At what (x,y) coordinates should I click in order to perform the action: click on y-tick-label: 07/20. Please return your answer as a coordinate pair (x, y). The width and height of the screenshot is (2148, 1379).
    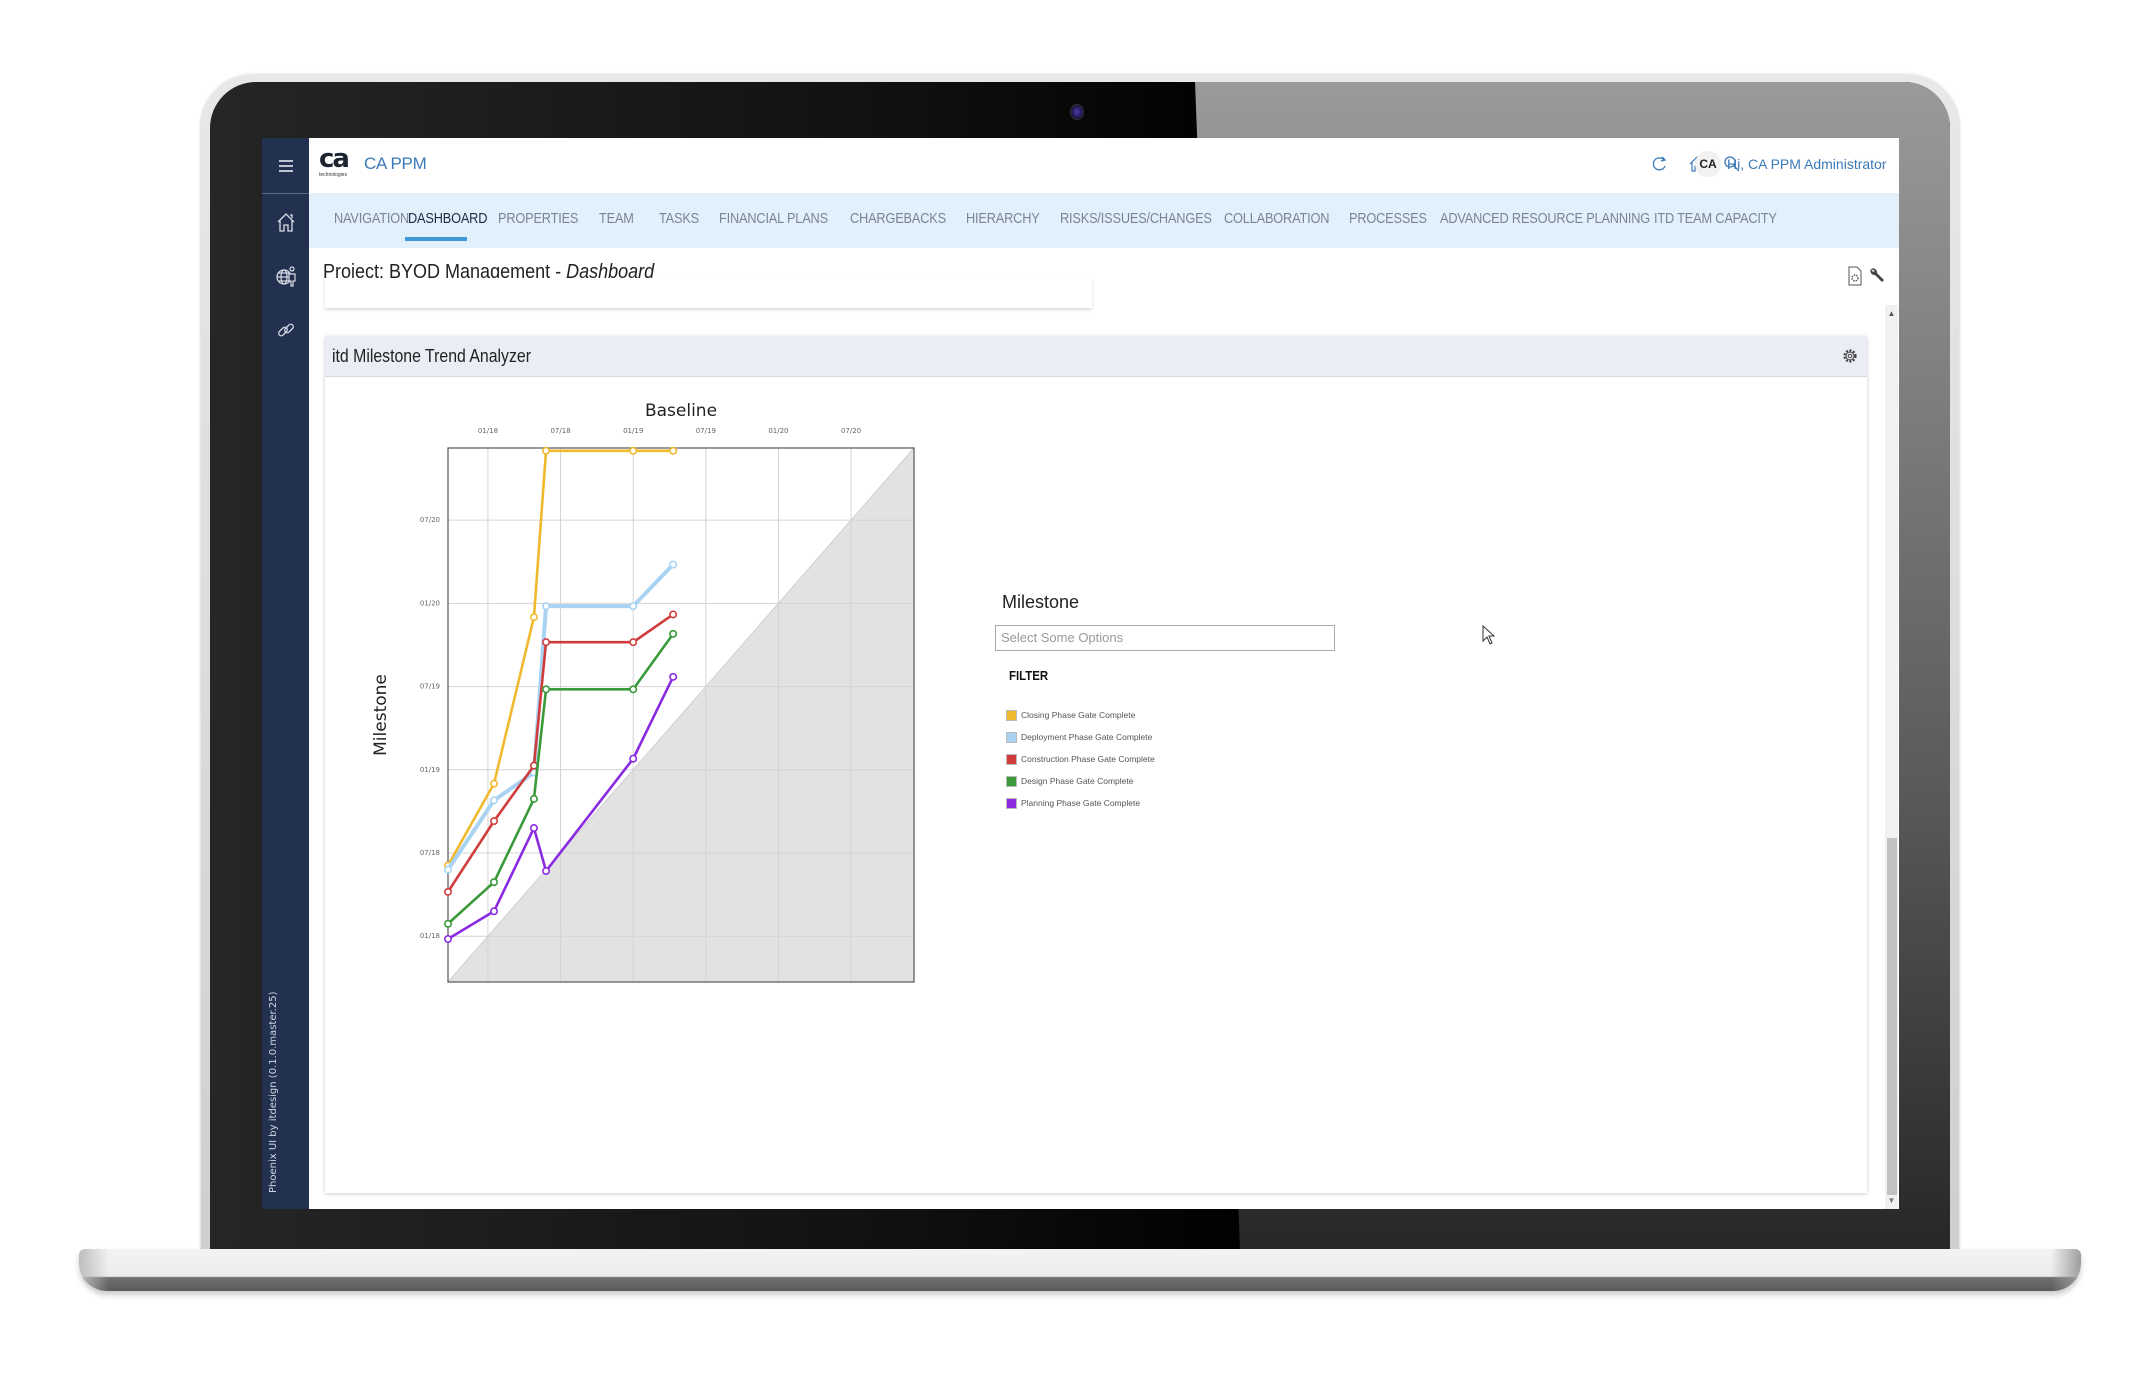
    Looking at the image, I should click on (430, 520).